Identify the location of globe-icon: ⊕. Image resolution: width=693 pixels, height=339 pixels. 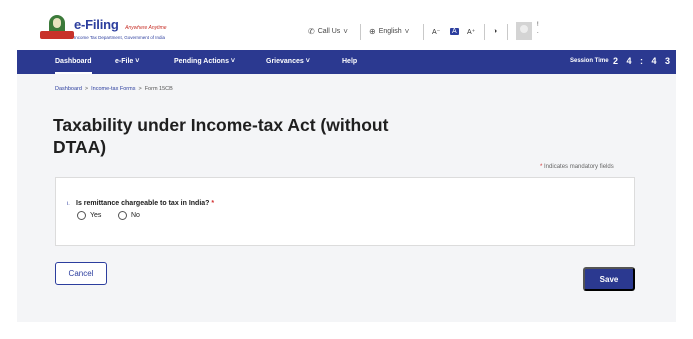
(372, 31).